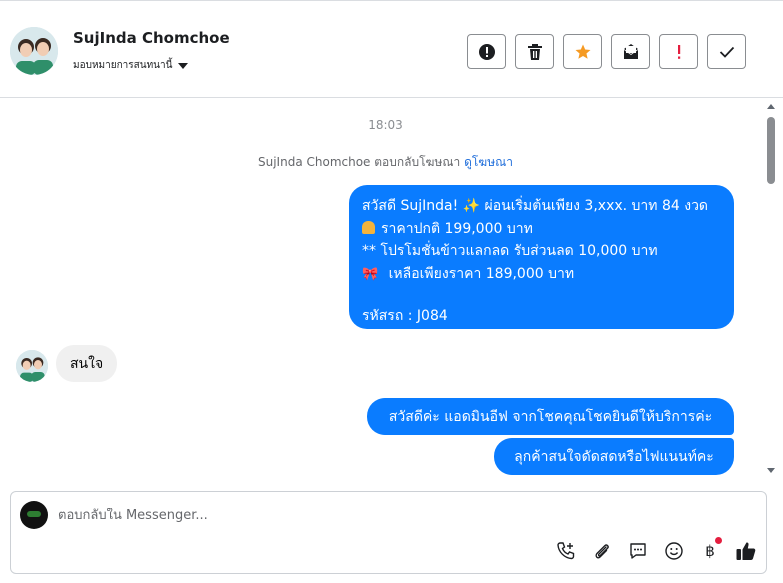 This screenshot has width=783, height=583. I want to click on header-actions, so click(606, 51).